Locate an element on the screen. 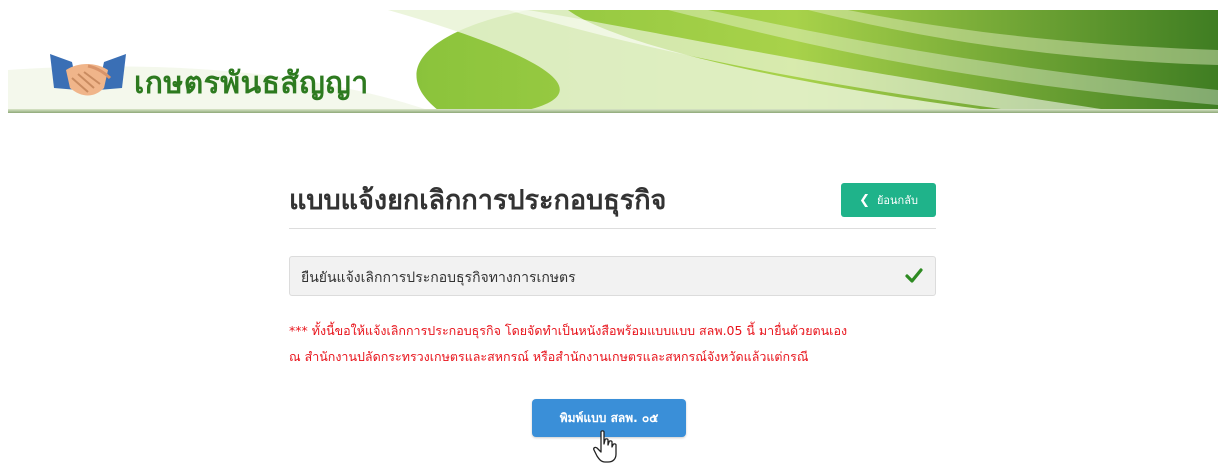  checkmark-icon is located at coordinates (914, 278).